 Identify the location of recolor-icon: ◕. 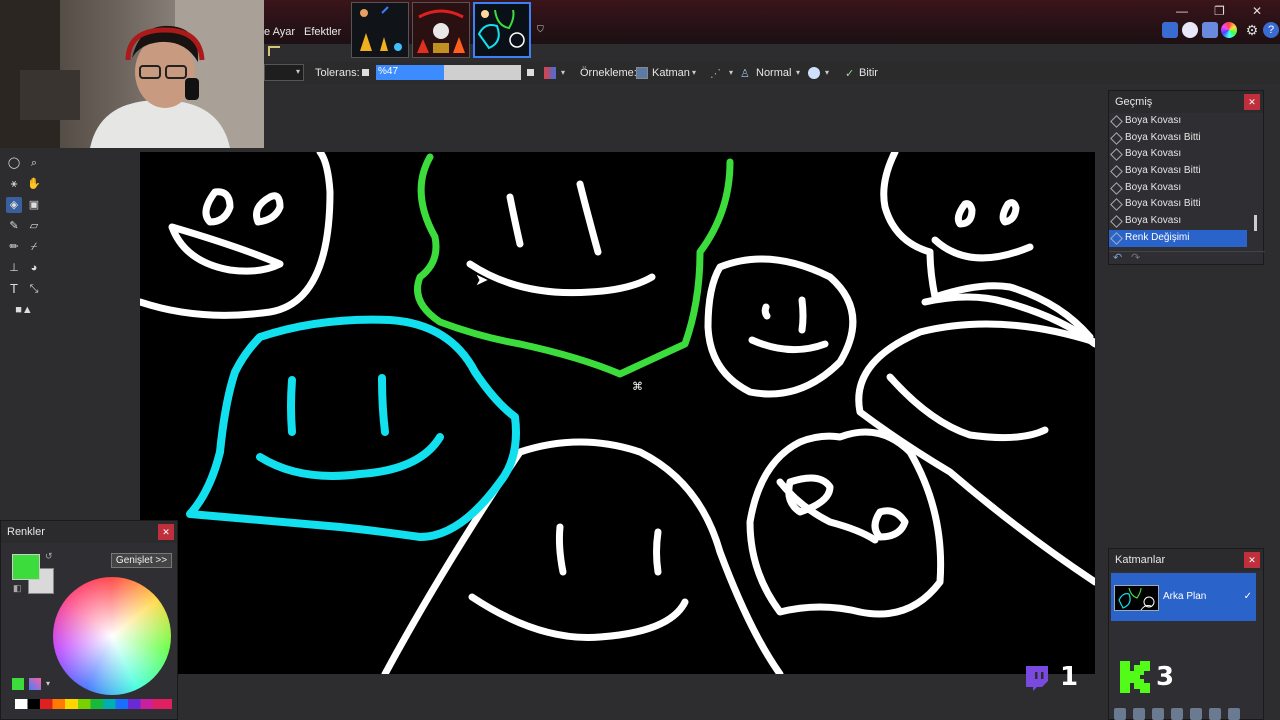
(34, 268).